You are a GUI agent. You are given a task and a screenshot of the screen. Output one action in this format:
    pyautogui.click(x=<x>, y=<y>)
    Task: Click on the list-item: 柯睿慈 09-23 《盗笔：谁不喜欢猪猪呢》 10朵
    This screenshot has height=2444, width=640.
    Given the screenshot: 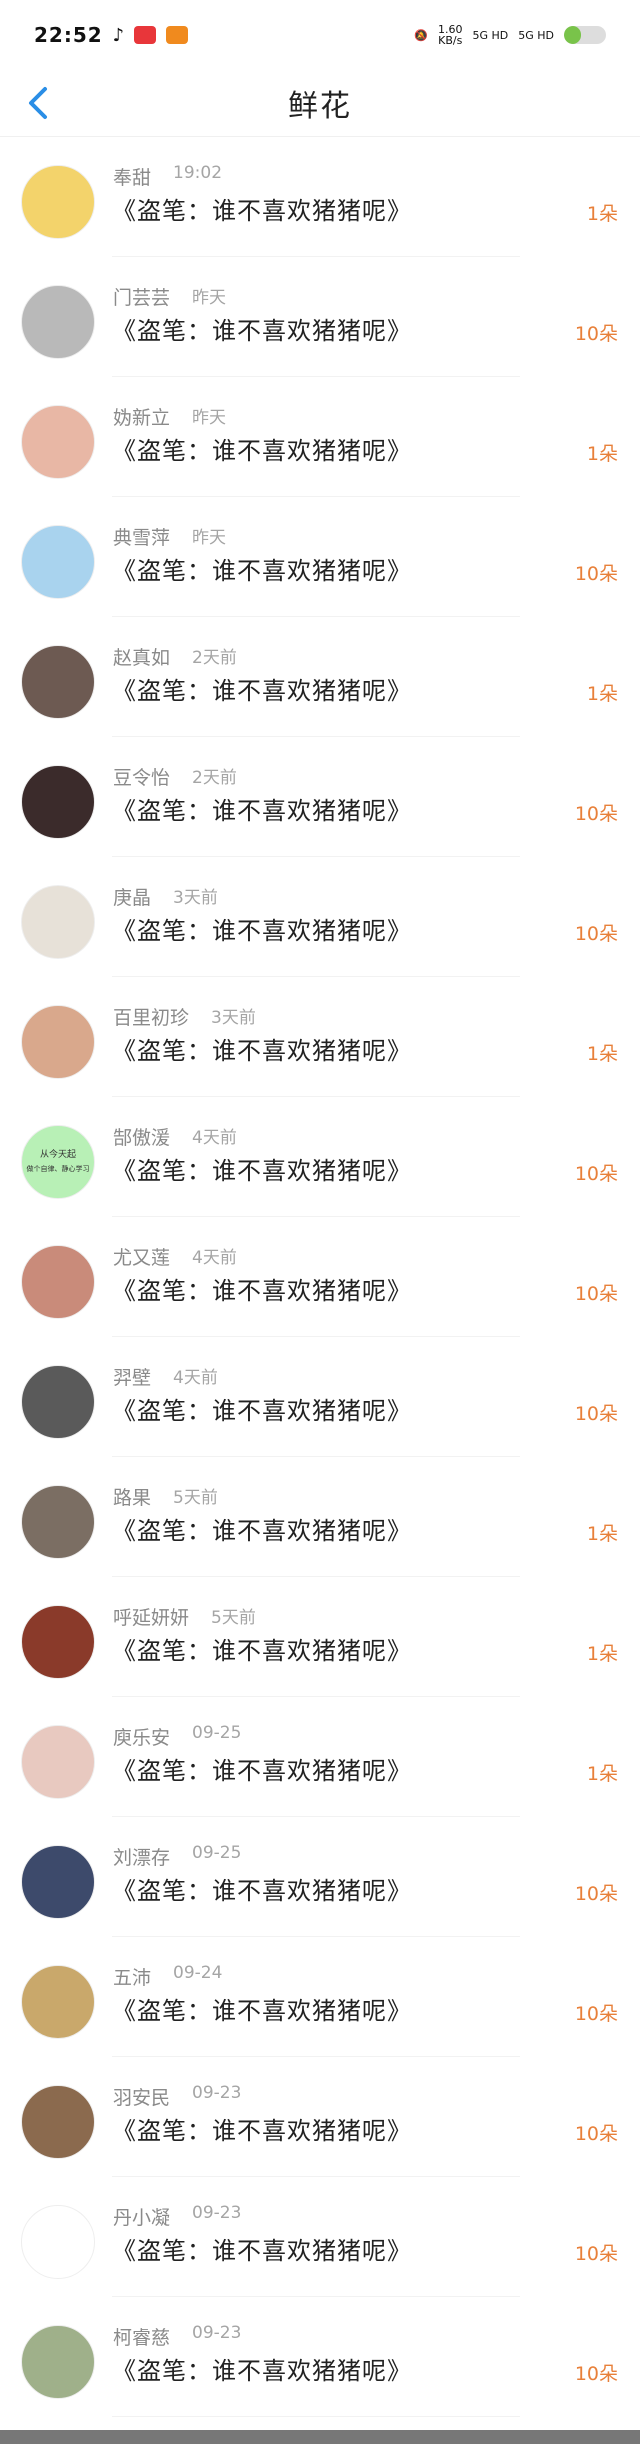 What is the action you would take?
    pyautogui.click(x=320, y=2357)
    